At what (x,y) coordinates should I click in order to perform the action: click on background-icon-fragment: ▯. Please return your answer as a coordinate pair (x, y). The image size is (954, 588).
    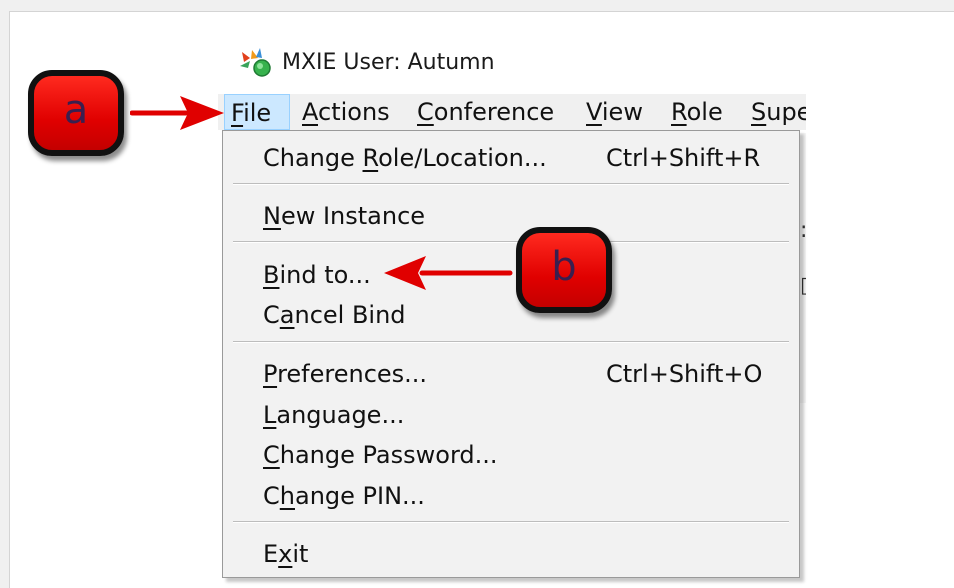
    Looking at the image, I should click on (803, 285).